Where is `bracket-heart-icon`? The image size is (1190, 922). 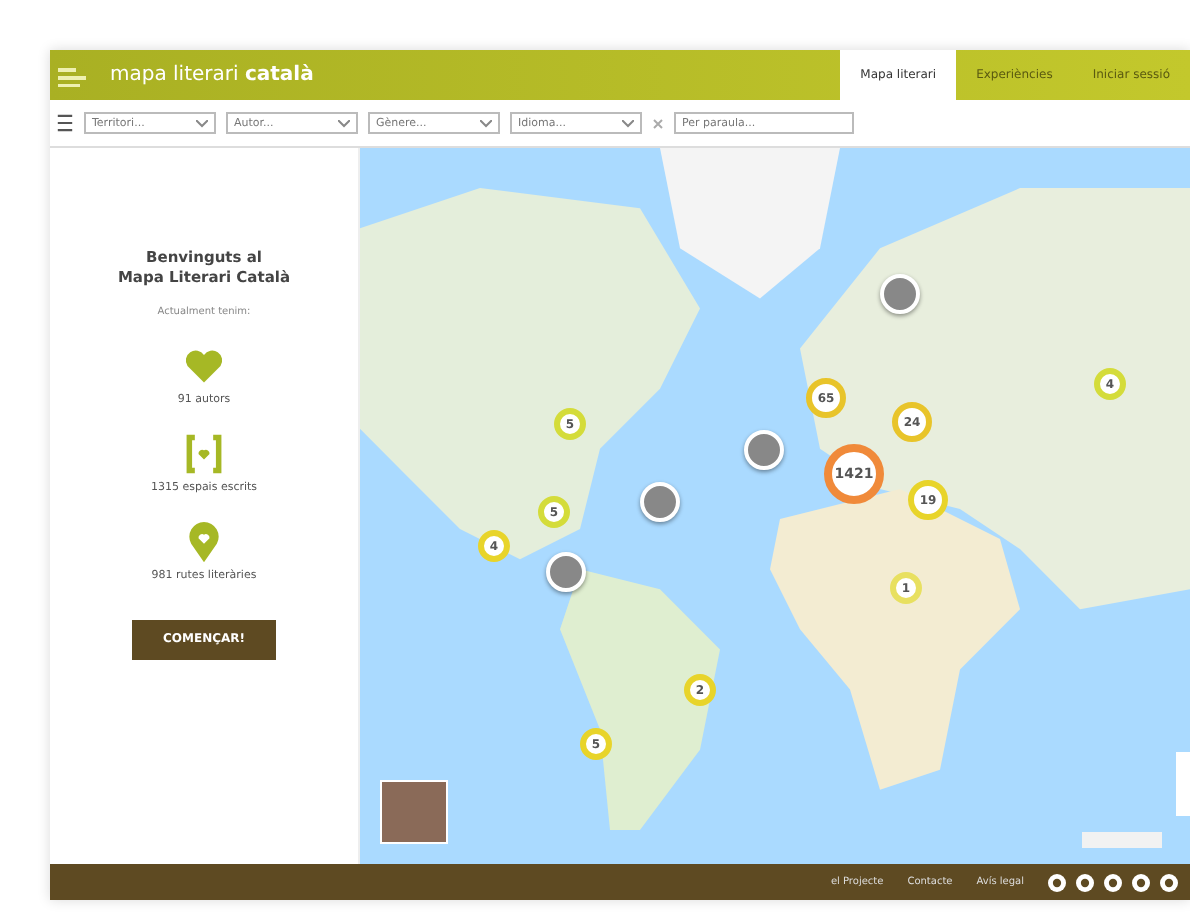 bracket-heart-icon is located at coordinates (204, 453).